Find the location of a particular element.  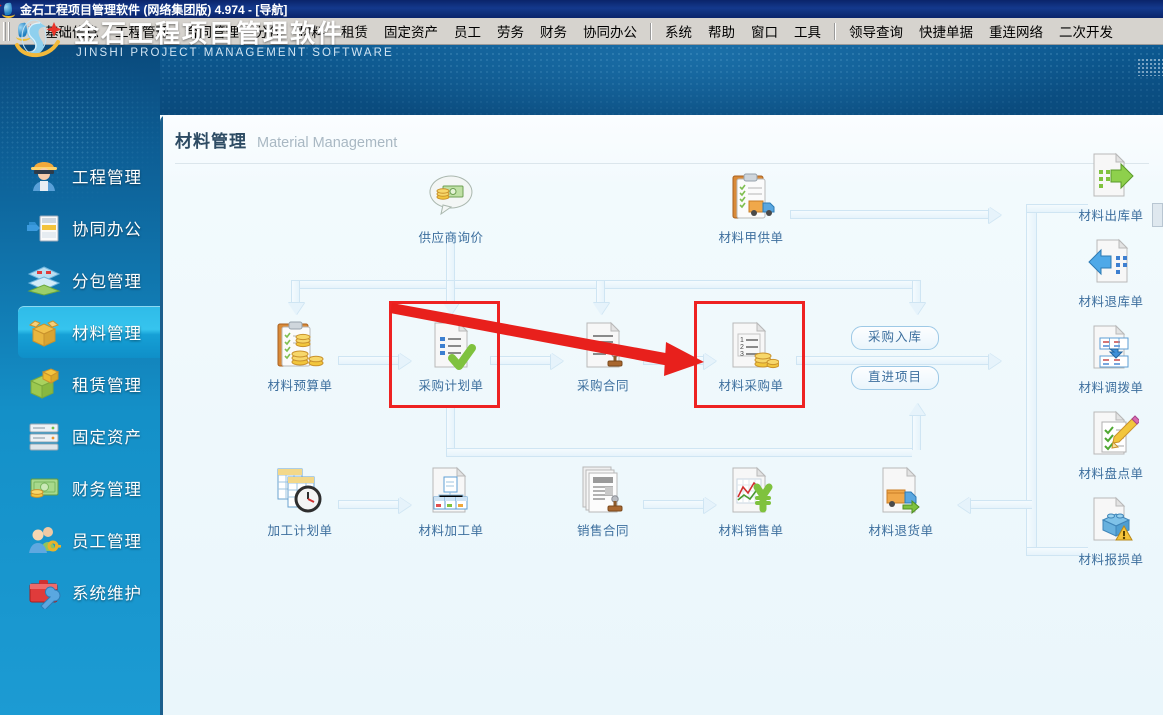

node-material-process: 材料加工单 is located at coordinates (451, 502).